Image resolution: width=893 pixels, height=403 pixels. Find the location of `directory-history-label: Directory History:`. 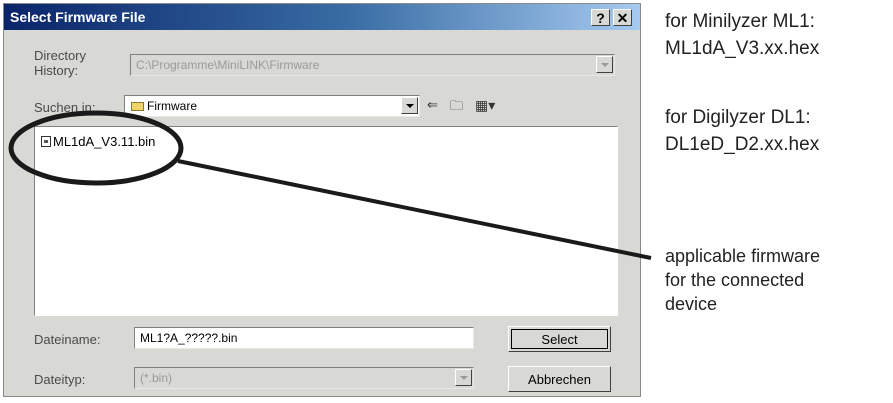

directory-history-label: Directory History: is located at coordinates (60, 63).